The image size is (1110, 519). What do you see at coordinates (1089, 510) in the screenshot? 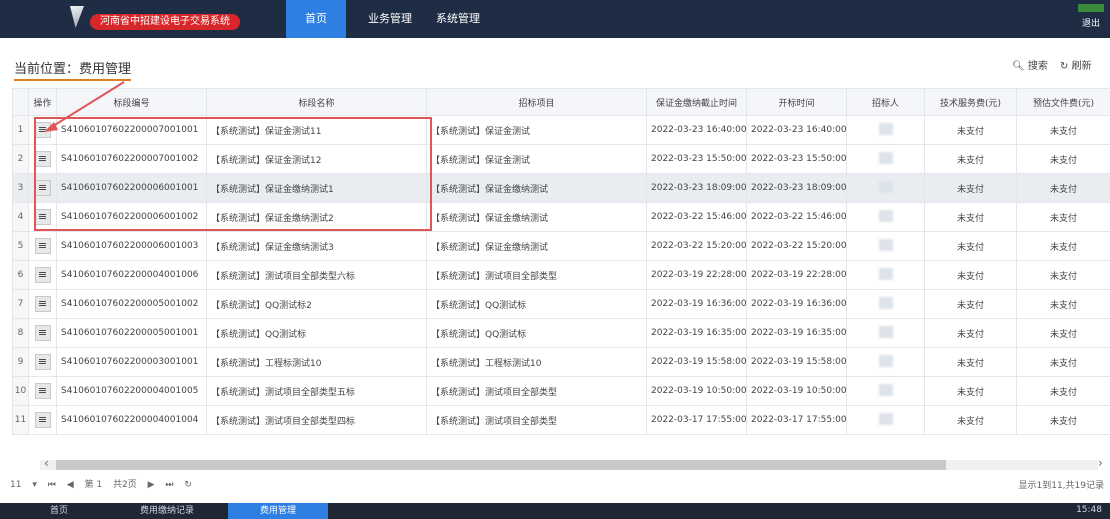
I see `clock: 15:48` at bounding box center [1089, 510].